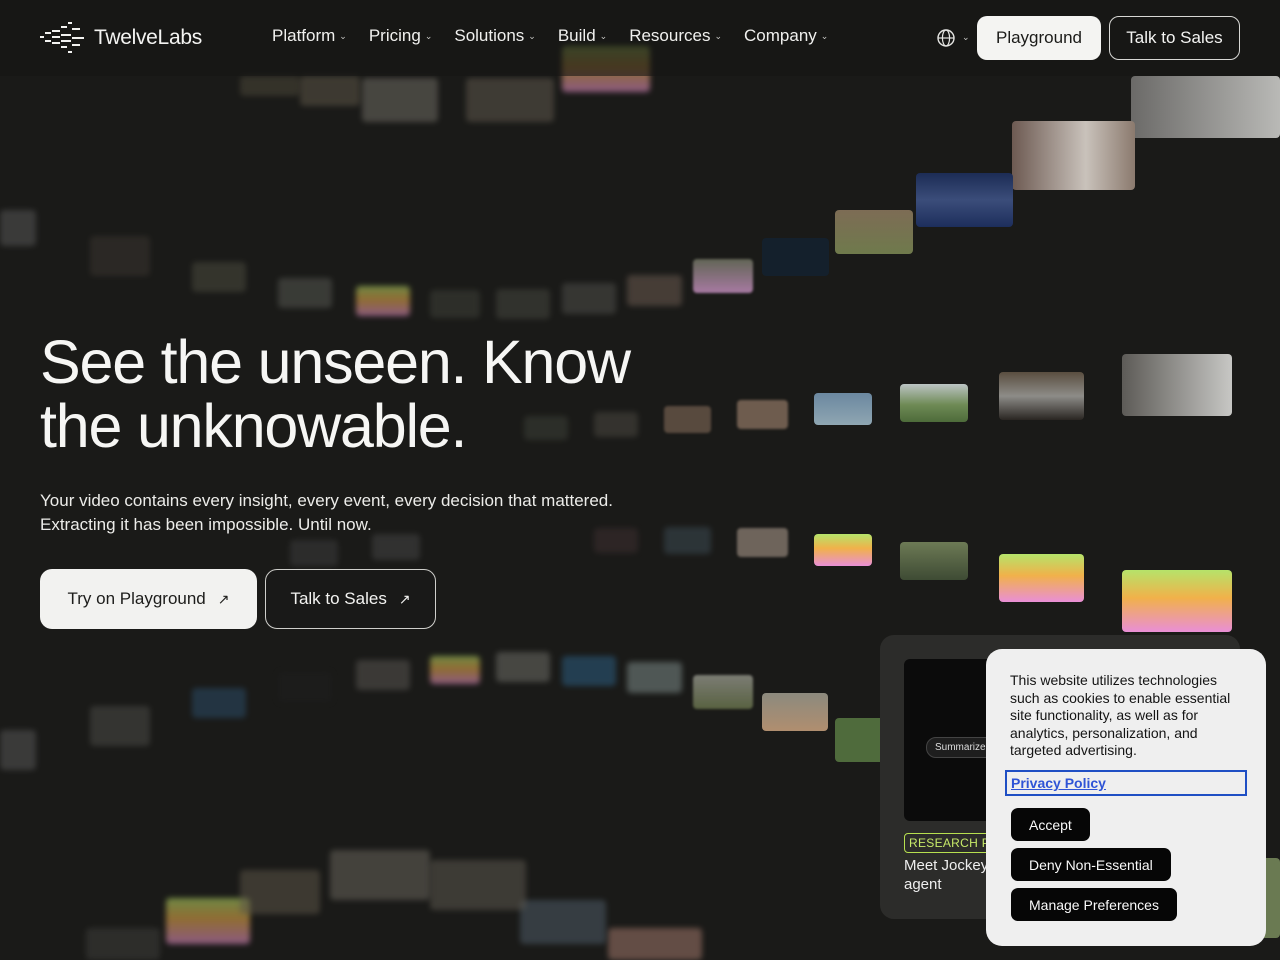  Describe the element at coordinates (1094, 904) in the screenshot. I see `manage-preferences-button: Manage Preferences` at that location.